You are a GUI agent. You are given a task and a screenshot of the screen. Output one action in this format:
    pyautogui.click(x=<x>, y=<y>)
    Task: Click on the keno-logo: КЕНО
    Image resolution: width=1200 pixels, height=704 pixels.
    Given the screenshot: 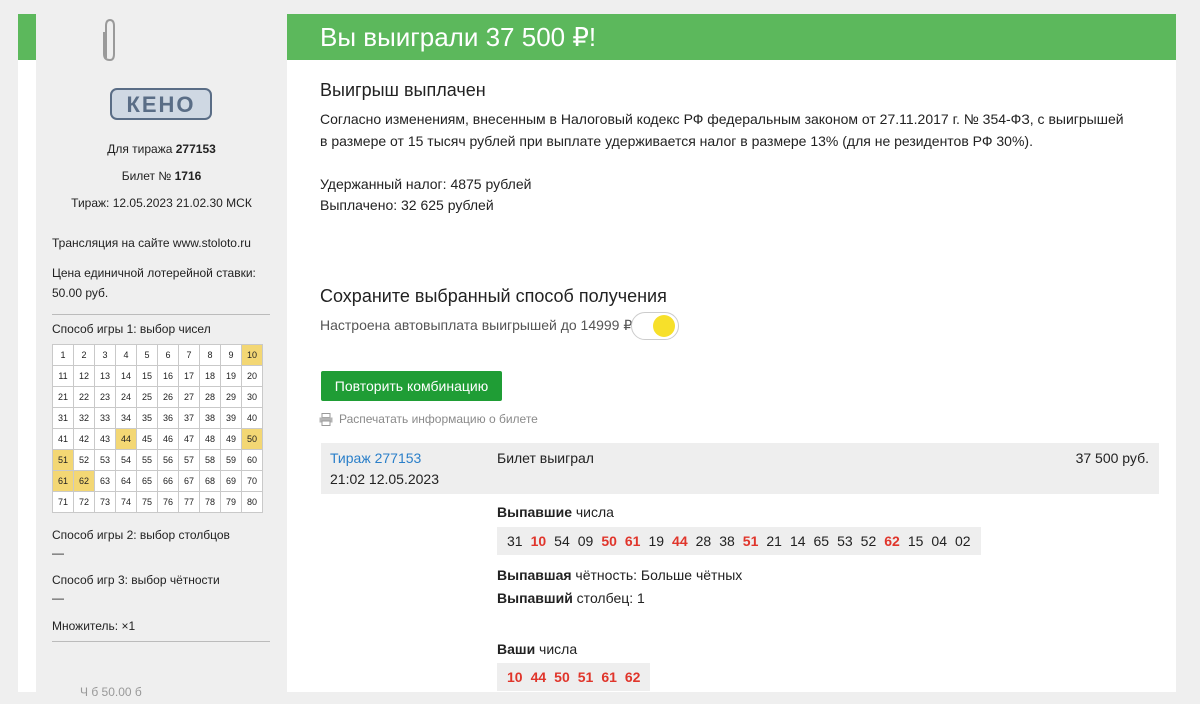 What is the action you would take?
    pyautogui.click(x=161, y=104)
    